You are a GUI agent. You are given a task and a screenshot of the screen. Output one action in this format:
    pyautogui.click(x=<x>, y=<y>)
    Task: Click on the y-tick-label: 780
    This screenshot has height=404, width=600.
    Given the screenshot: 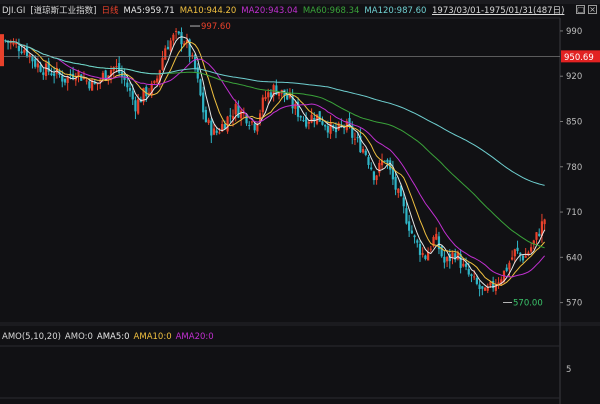 What is the action you would take?
    pyautogui.click(x=574, y=168)
    